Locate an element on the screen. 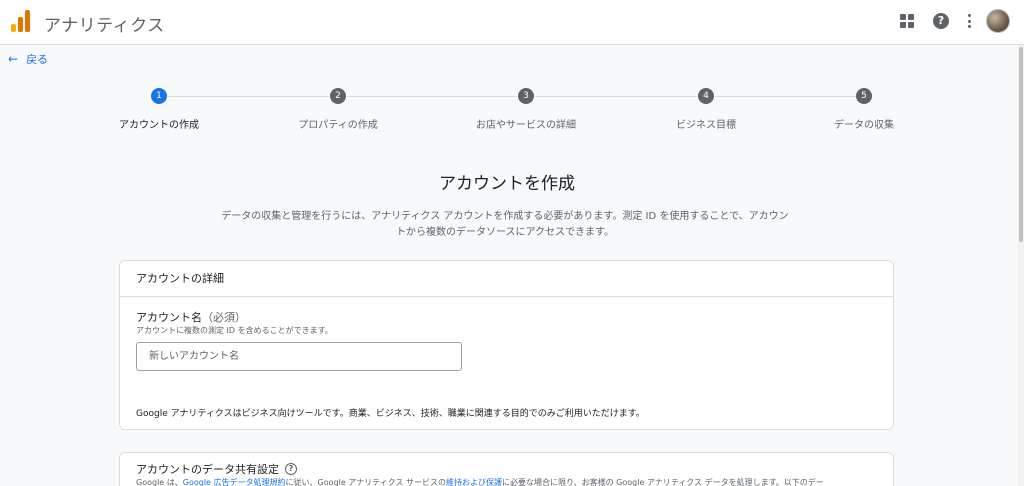  account-name-label: アカウント名（必須） is located at coordinates (191, 317).